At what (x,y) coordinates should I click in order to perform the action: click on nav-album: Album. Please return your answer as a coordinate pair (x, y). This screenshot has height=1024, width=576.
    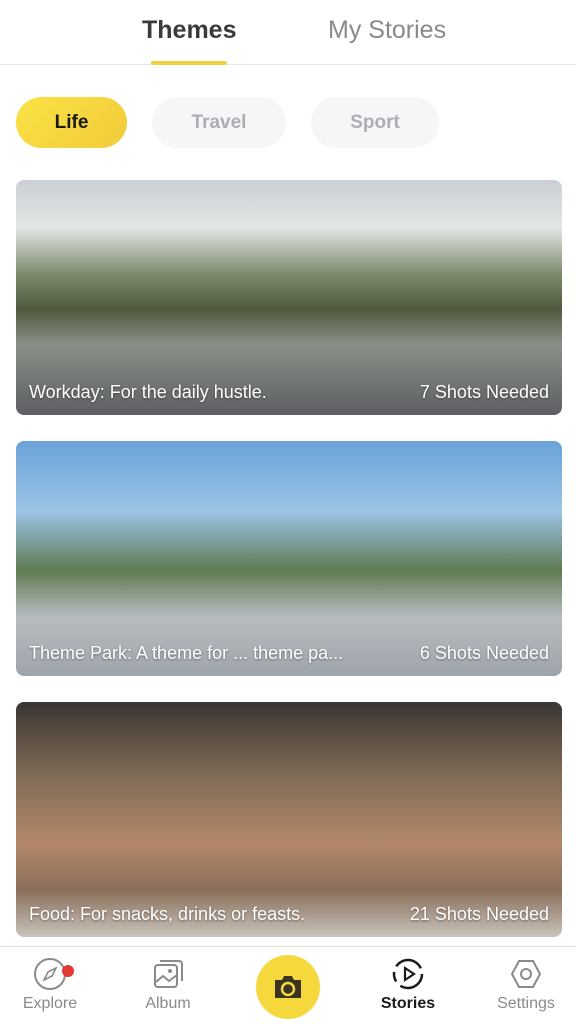
    Looking at the image, I should click on (168, 985).